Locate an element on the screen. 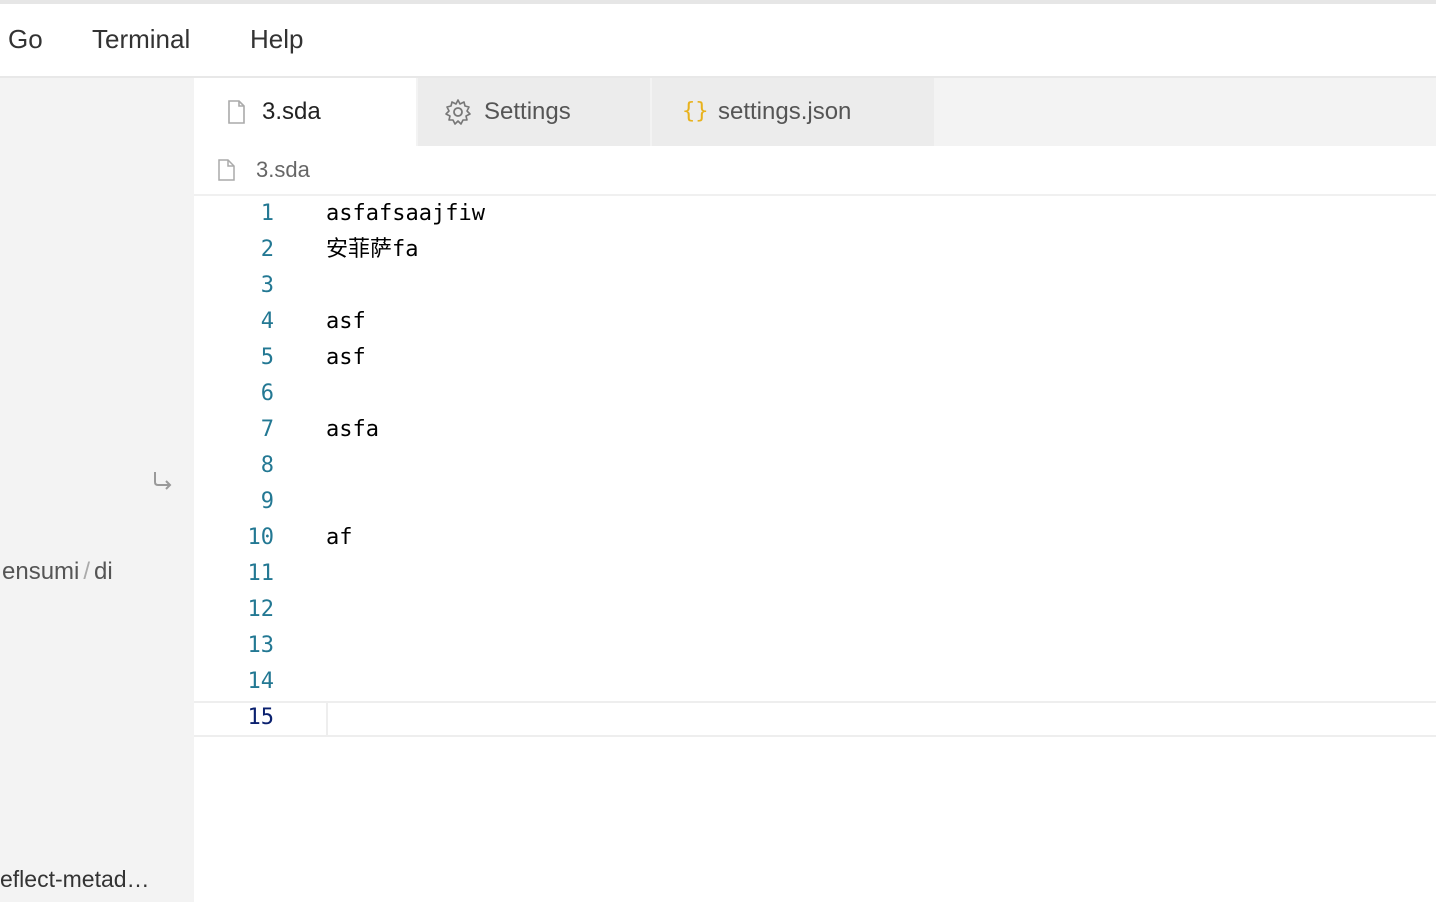  line-number: 14 is located at coordinates (261, 681).